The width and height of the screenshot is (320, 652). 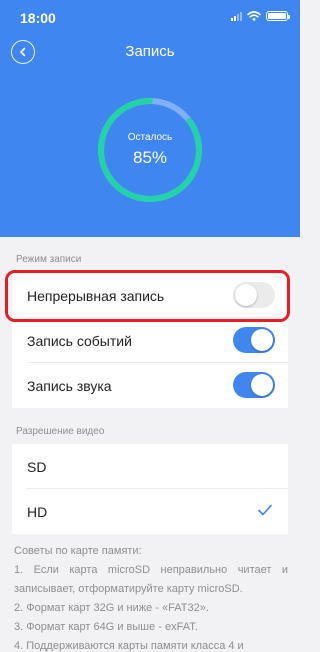 I want to click on status-icons, so click(x=260, y=16).